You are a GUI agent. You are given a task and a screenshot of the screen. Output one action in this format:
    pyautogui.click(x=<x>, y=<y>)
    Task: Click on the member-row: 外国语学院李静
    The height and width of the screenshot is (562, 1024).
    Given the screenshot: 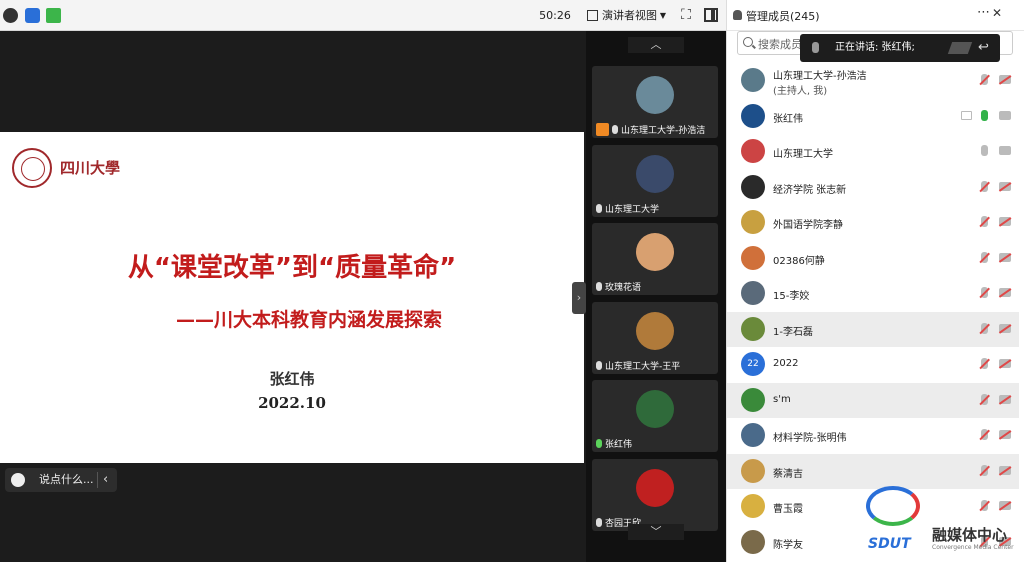 What is the action you would take?
    pyautogui.click(x=873, y=223)
    